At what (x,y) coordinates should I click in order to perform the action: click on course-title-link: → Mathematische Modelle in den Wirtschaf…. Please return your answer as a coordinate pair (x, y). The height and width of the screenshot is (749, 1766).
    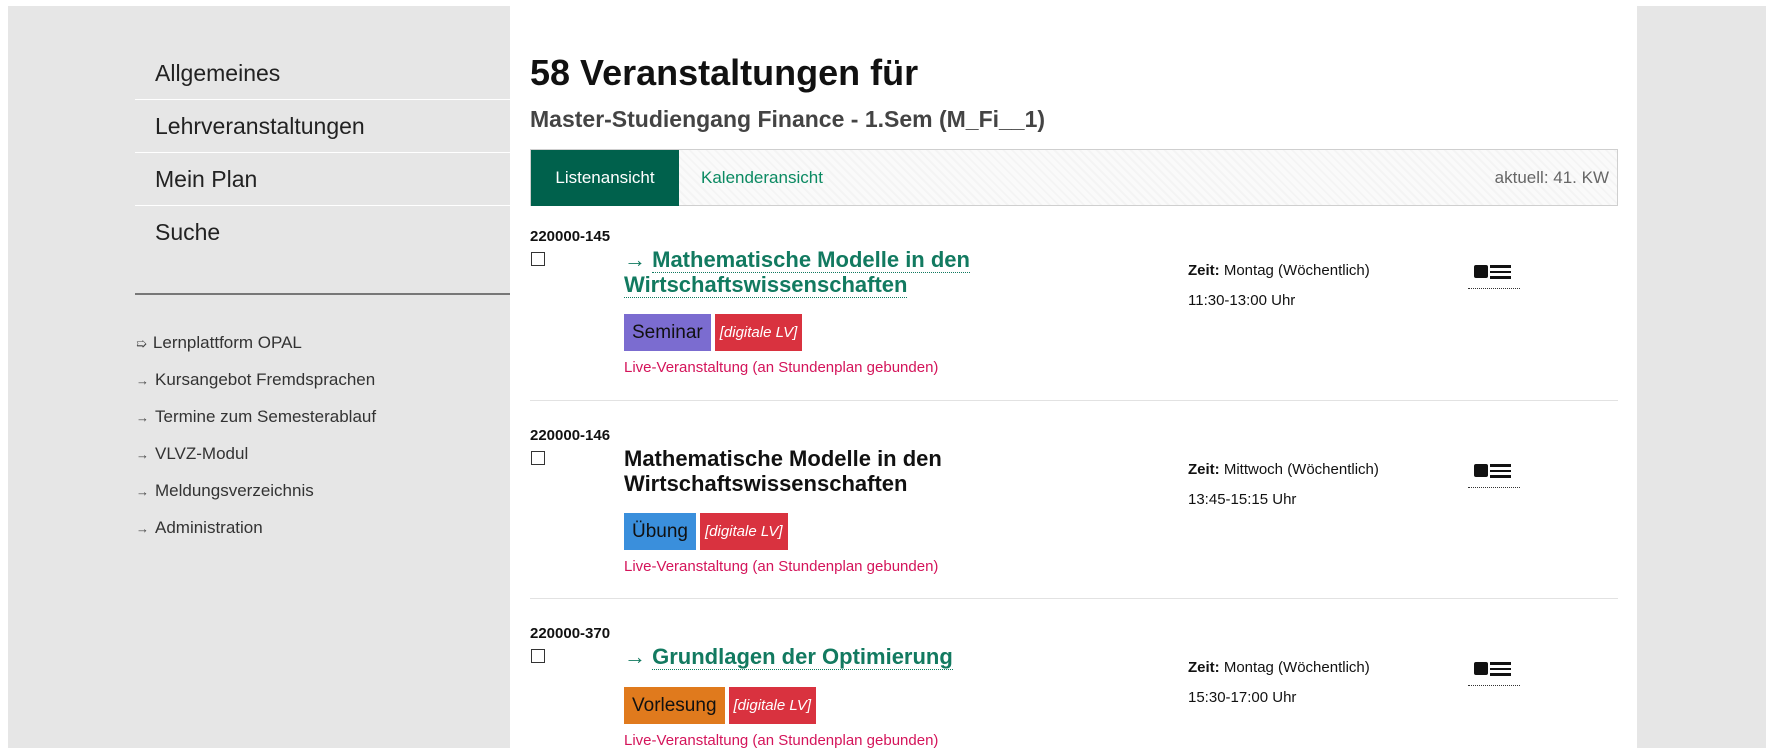
    Looking at the image, I should click on (797, 272).